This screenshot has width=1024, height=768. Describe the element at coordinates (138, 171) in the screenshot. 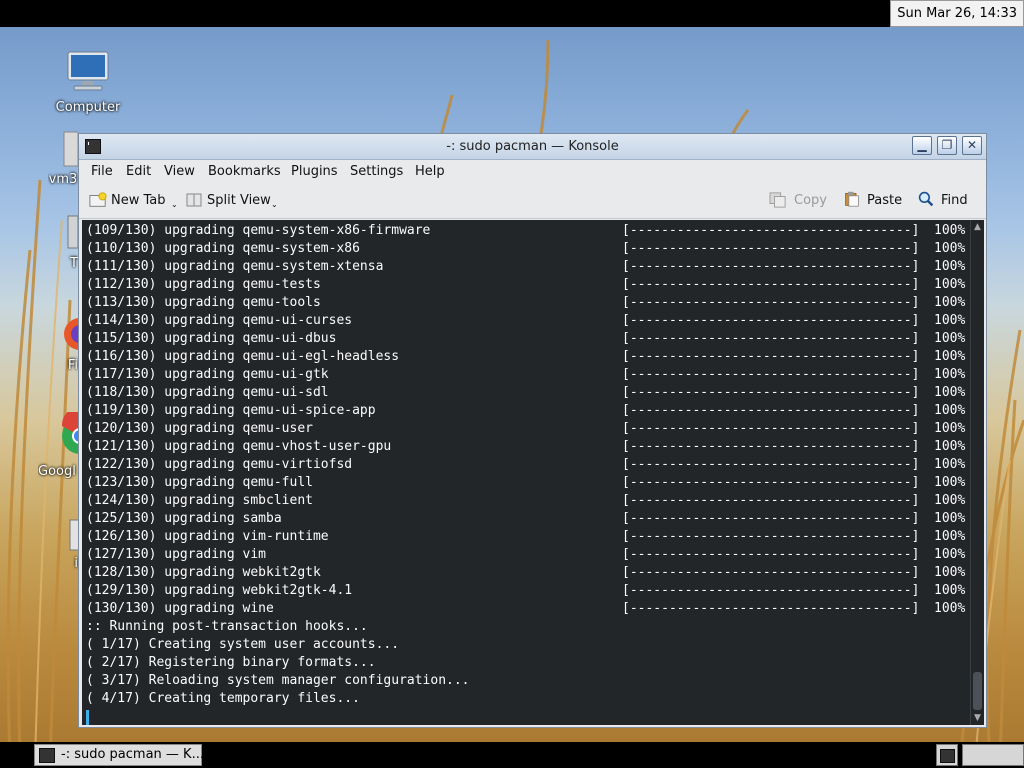

I see `menu-edit: Edit` at that location.